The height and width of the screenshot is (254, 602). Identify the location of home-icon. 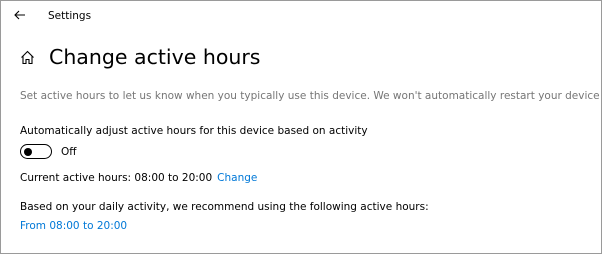
(27, 57).